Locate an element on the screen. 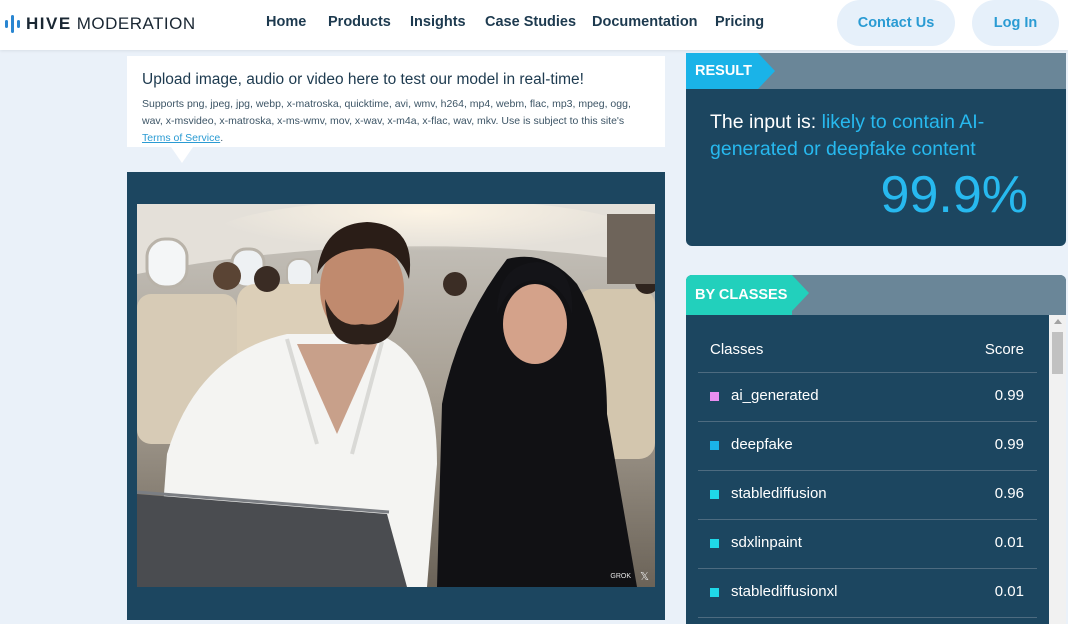 This screenshot has width=1068, height=627. result-score: 99.9% is located at coordinates (954, 195).